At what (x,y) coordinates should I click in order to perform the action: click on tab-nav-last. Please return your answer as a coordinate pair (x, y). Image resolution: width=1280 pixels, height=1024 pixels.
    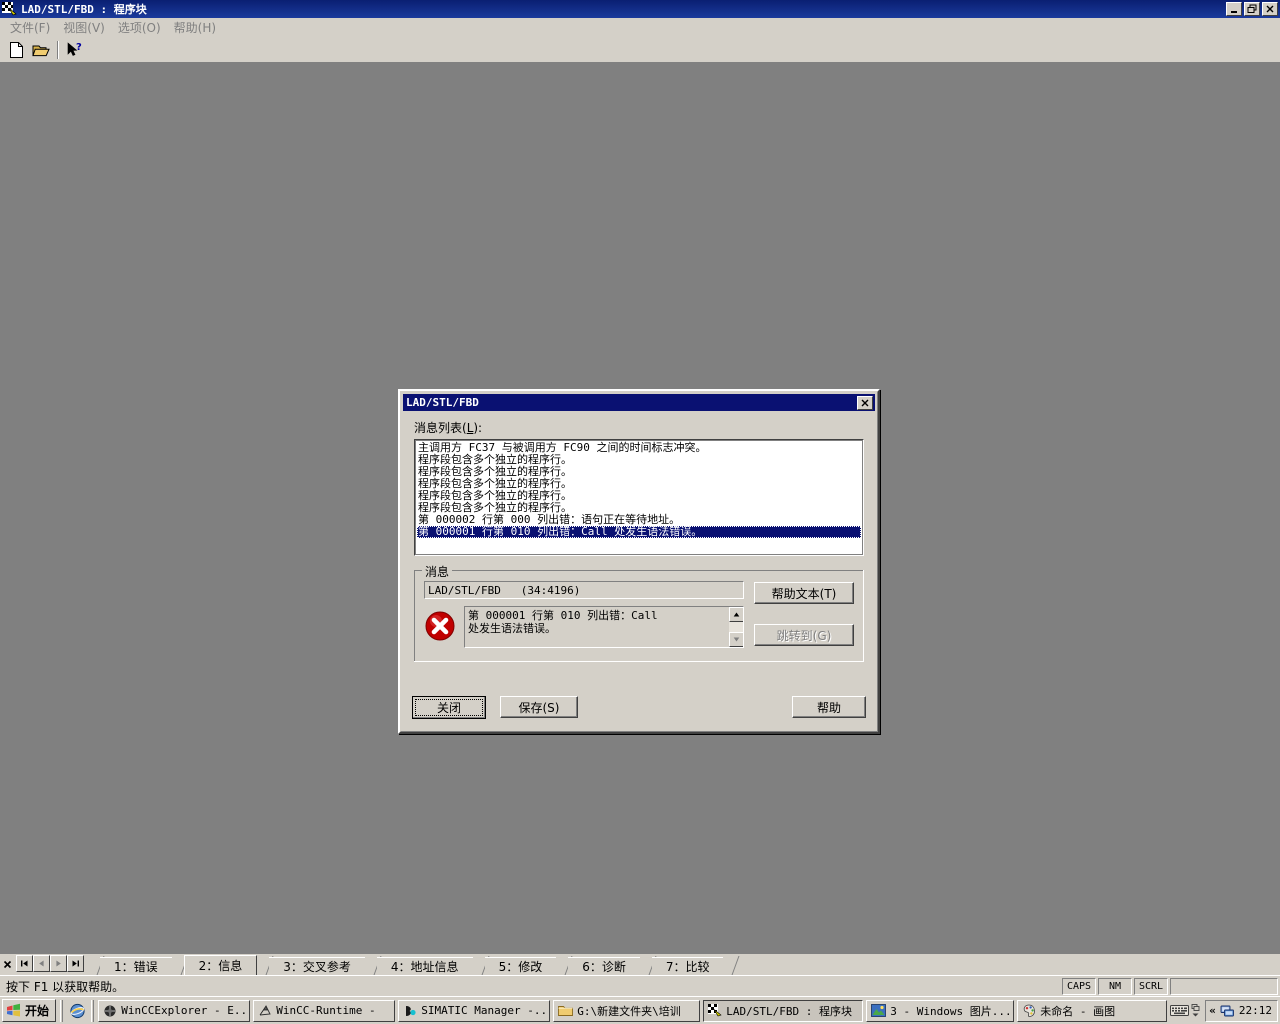
    Looking at the image, I should click on (75, 963).